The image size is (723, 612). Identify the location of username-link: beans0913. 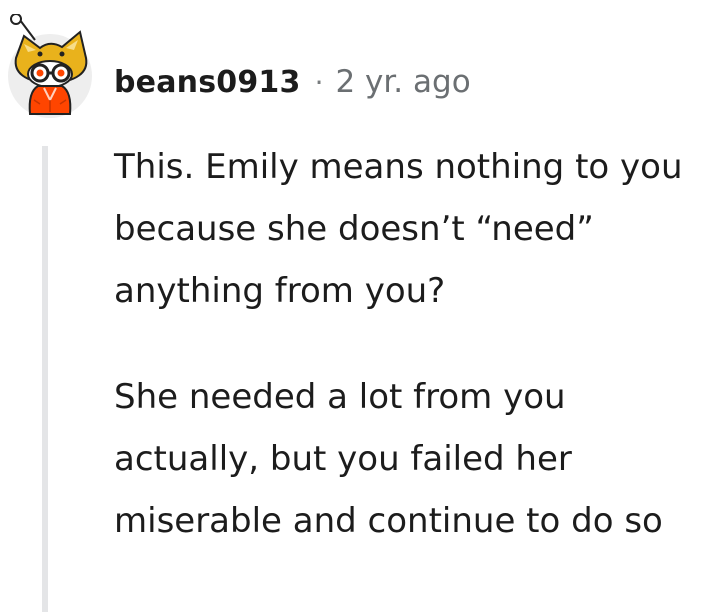
(207, 82).